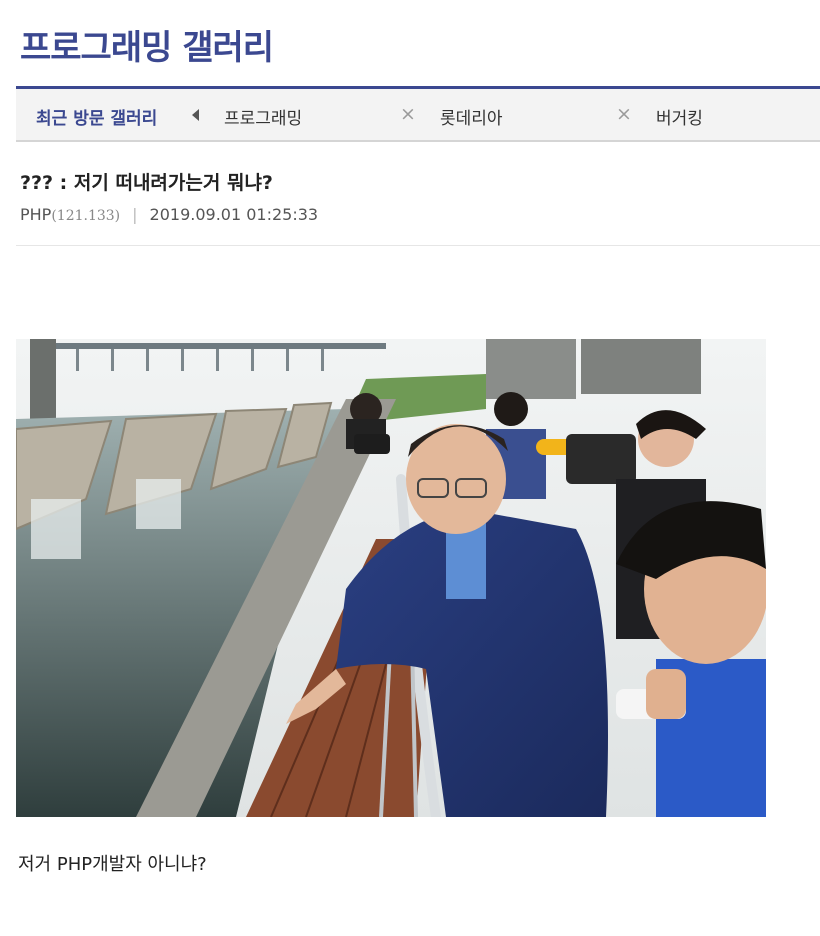 Image resolution: width=820 pixels, height=936 pixels. Describe the element at coordinates (86, 216) in the screenshot. I see `post-author-ip: (121.133)` at that location.